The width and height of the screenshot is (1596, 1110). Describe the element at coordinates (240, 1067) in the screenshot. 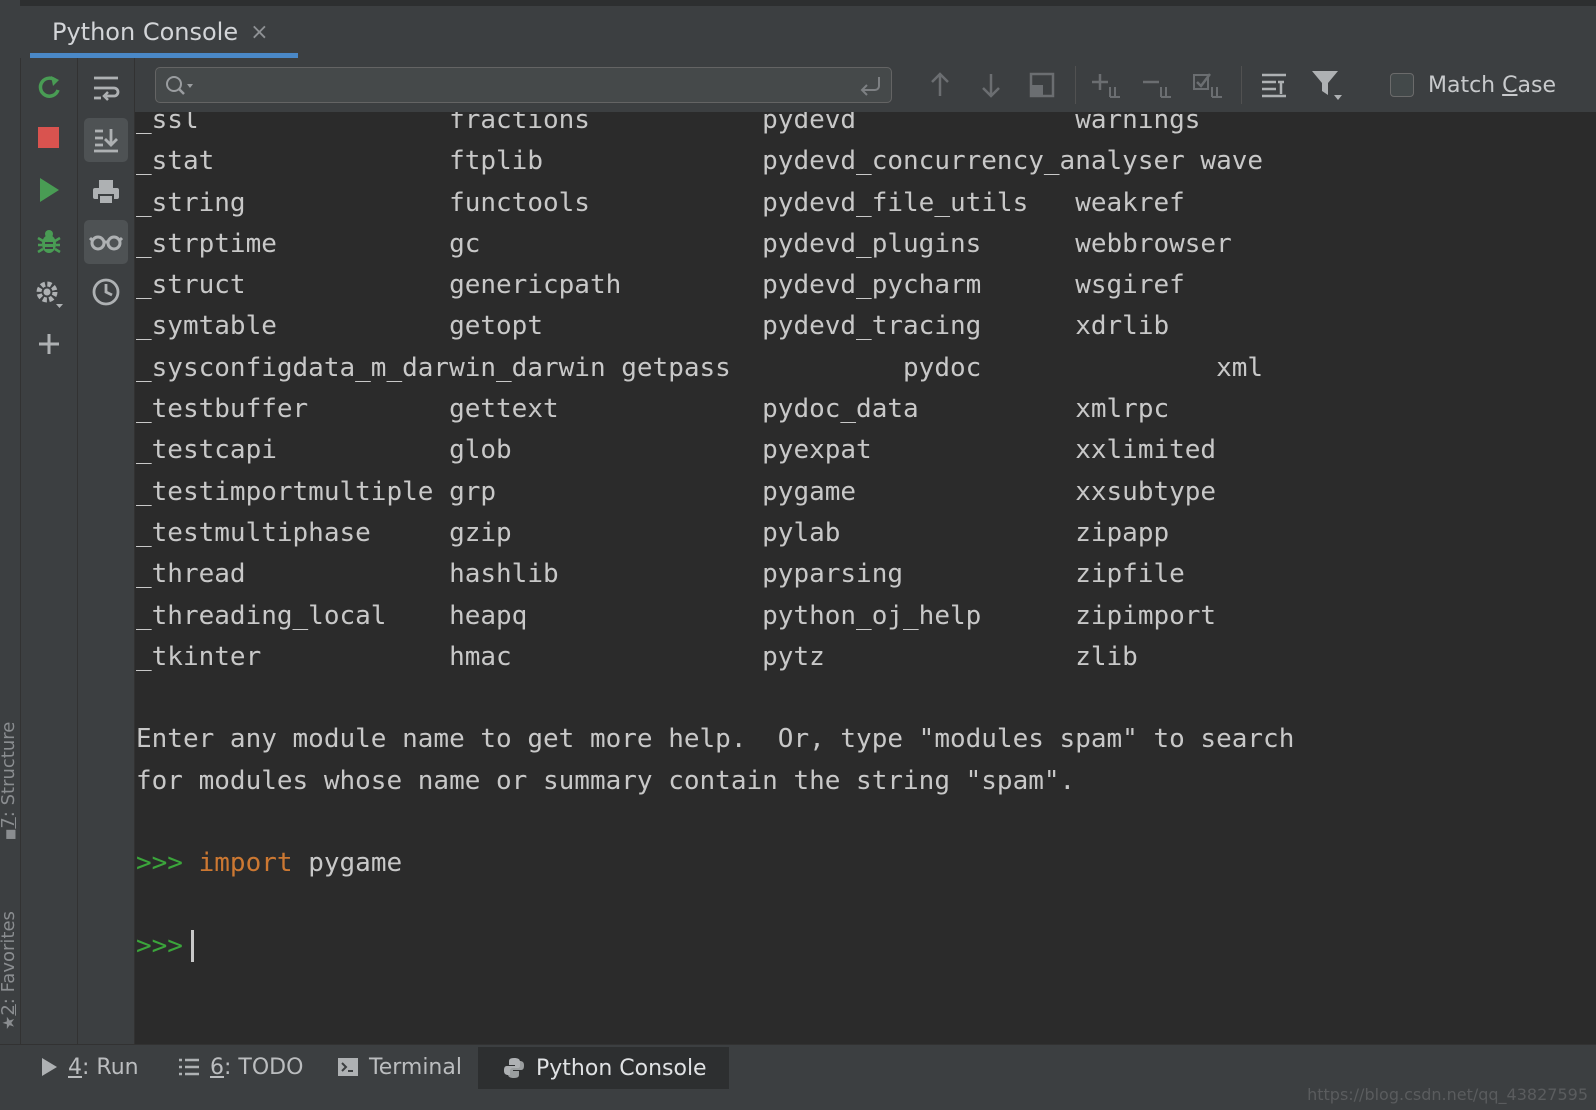

I see `todo-tool-tab: 6: TODO` at that location.